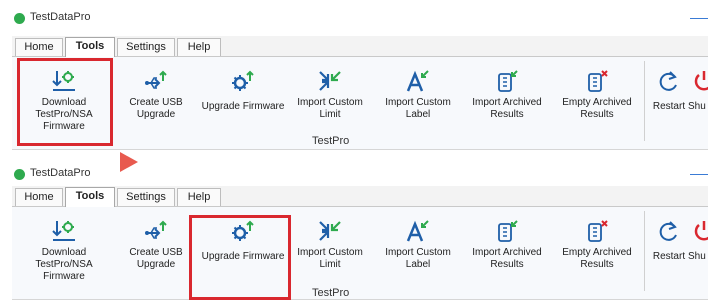 Image resolution: width=720 pixels, height=303 pixels. What do you see at coordinates (64, 264) in the screenshot?
I see `download-firmware-label: Download TestPro/NSA Firmware` at bounding box center [64, 264].